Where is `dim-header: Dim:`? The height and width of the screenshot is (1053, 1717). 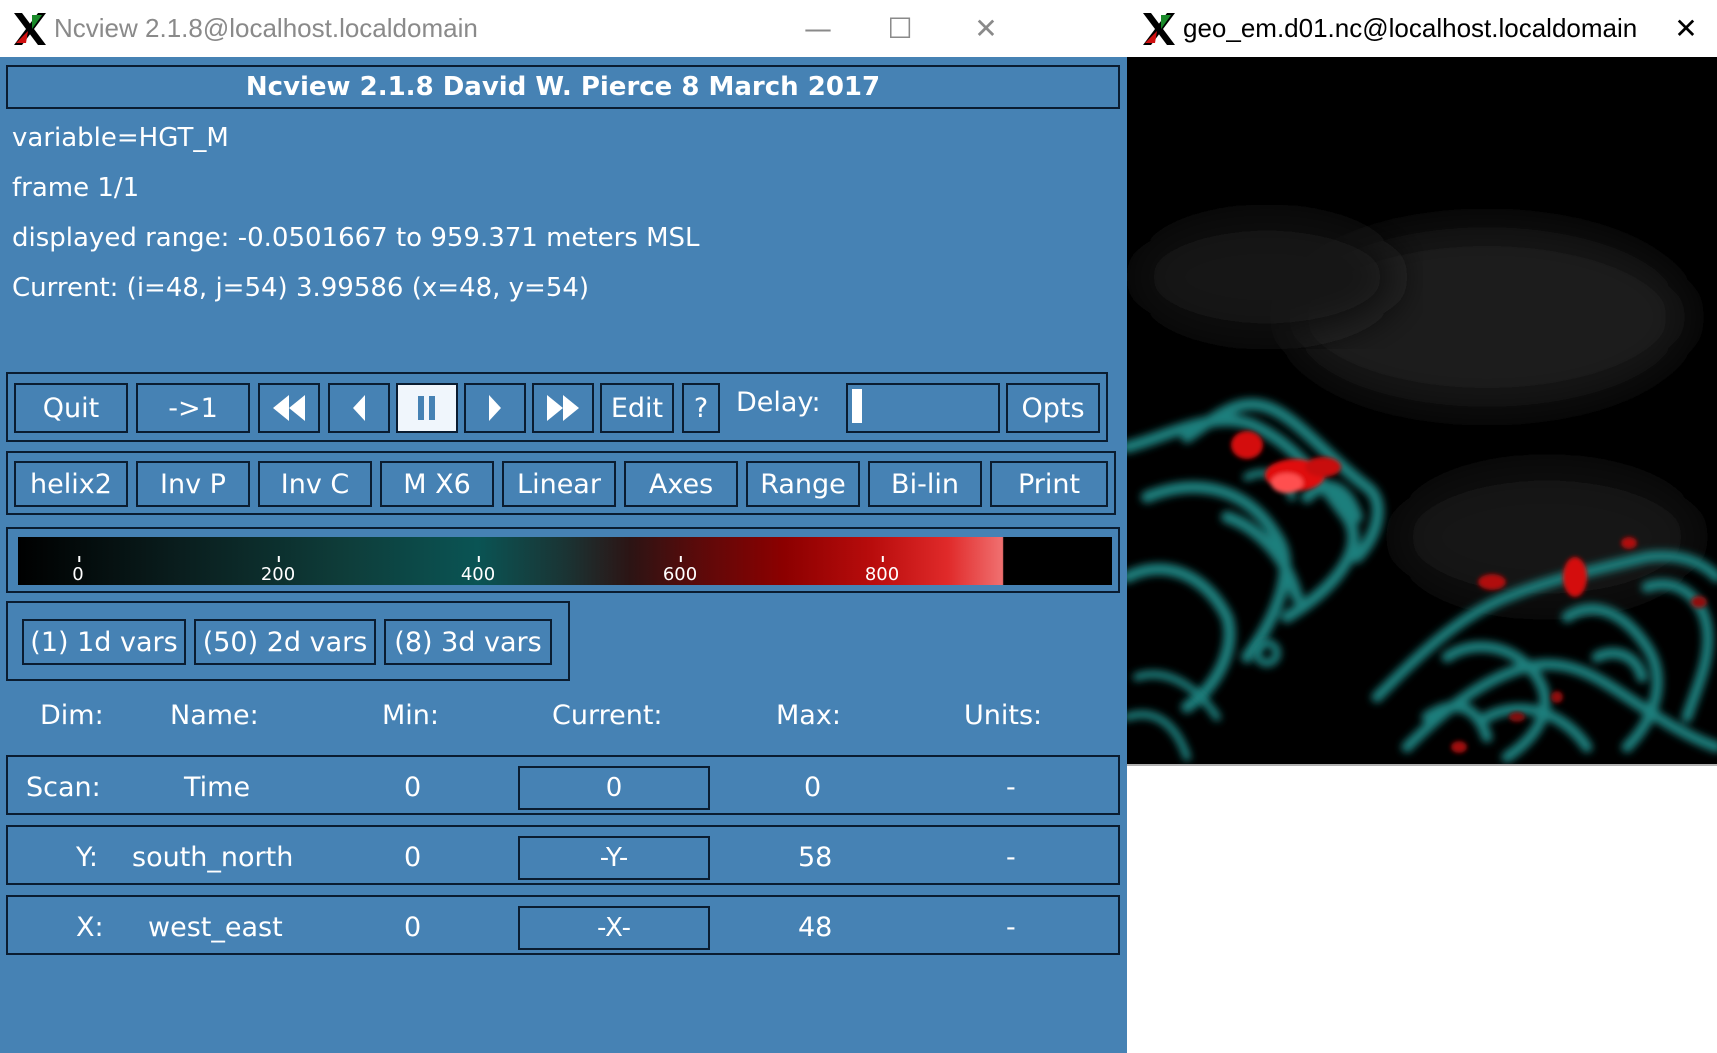 dim-header: Dim: is located at coordinates (72, 715).